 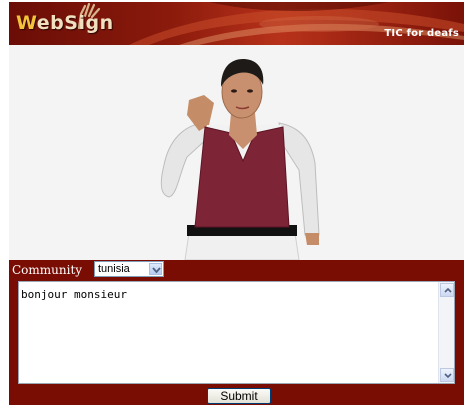 What do you see at coordinates (74, 294) in the screenshot?
I see `textarea-value: bonjour monsieur` at bounding box center [74, 294].